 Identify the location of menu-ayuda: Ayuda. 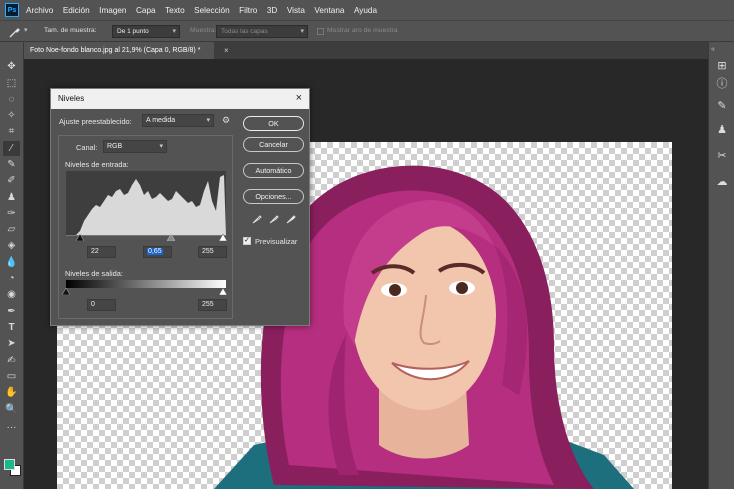
(365, 10).